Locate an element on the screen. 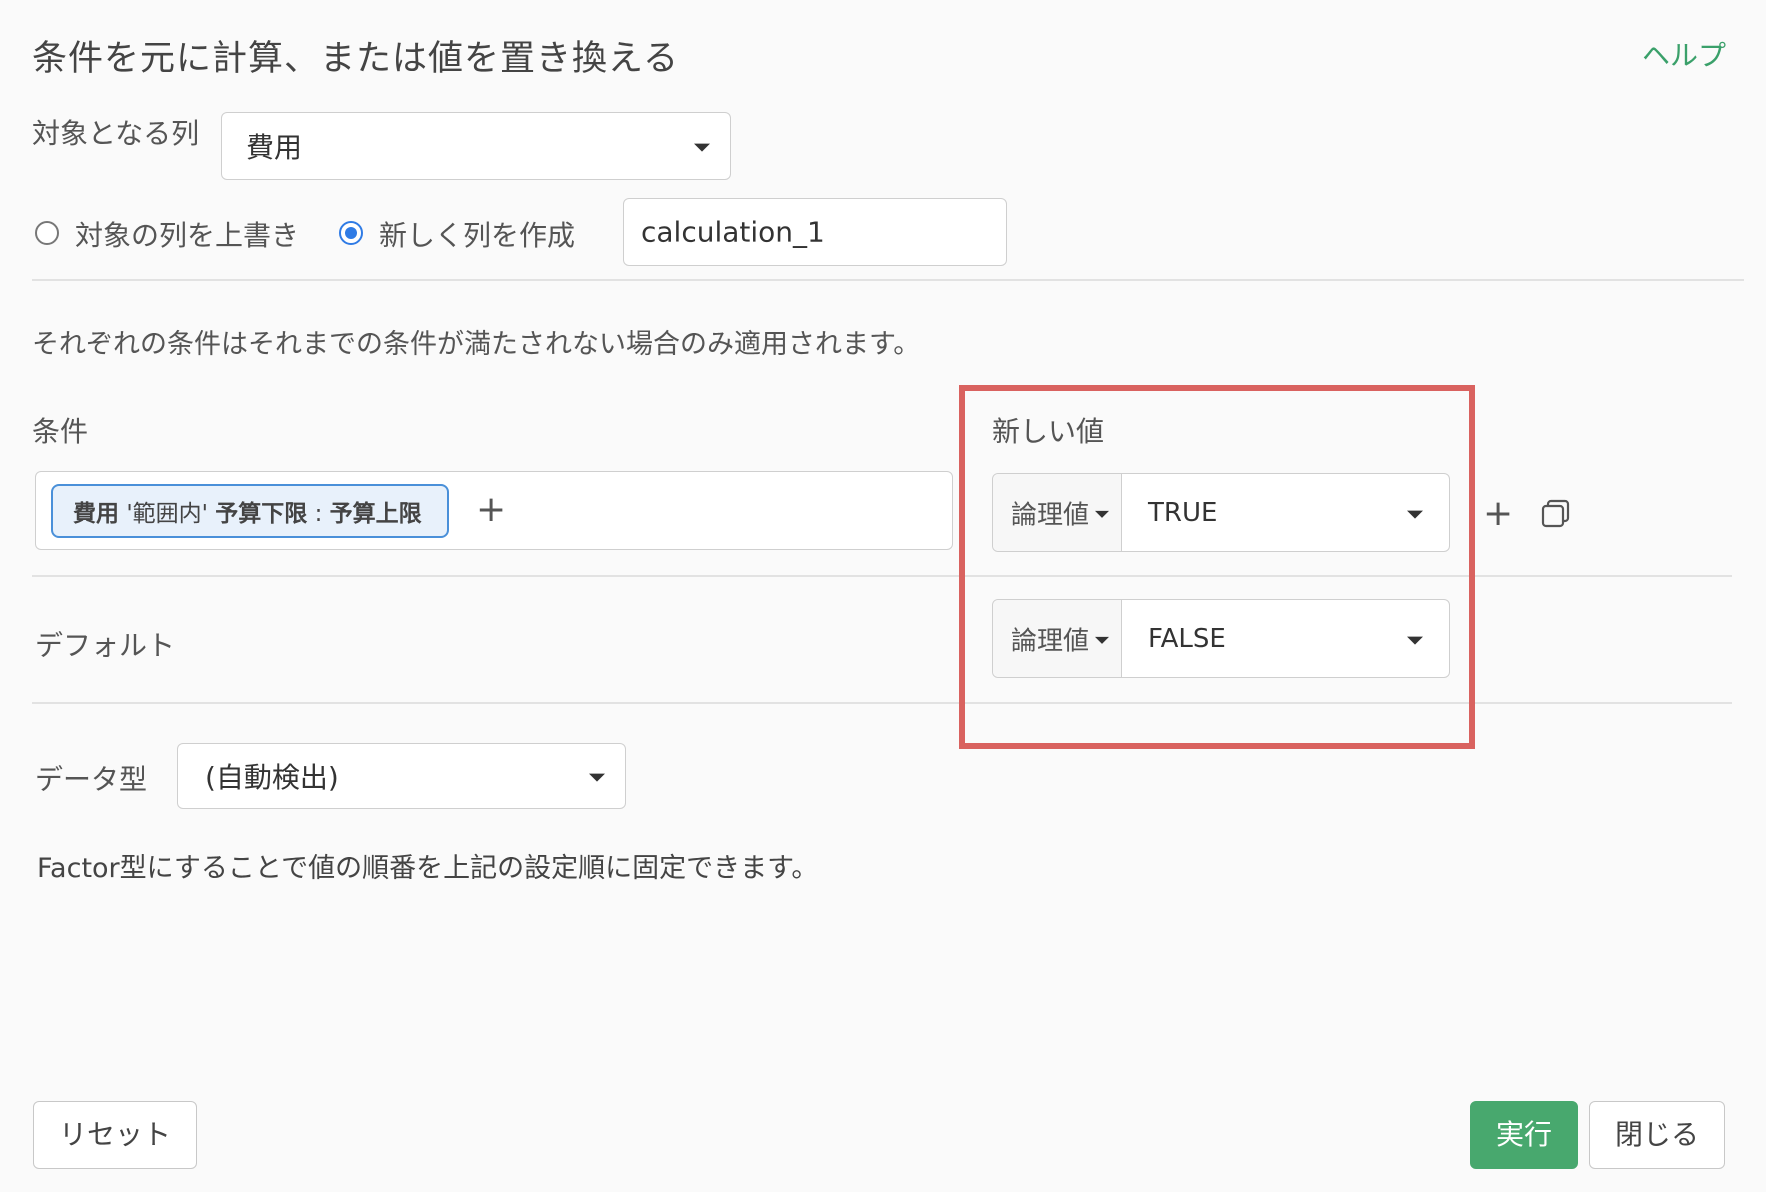  target-column-label: 対象となる列 is located at coordinates (116, 133).